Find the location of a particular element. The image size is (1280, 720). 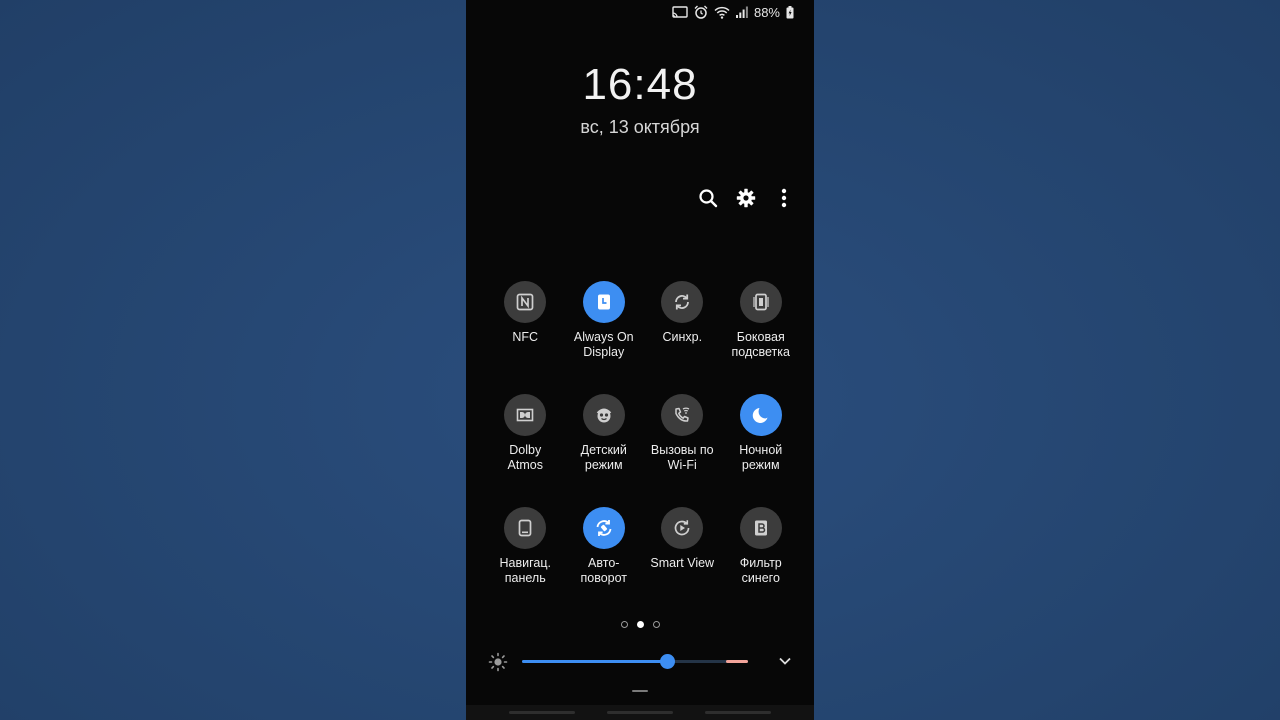

tile-label: Smart View is located at coordinates (682, 563).